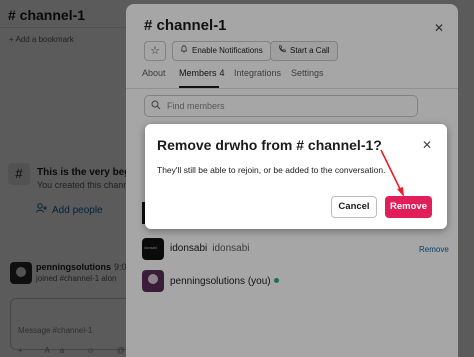  What do you see at coordinates (392, 173) in the screenshot?
I see `annotation-arrow-icon` at bounding box center [392, 173].